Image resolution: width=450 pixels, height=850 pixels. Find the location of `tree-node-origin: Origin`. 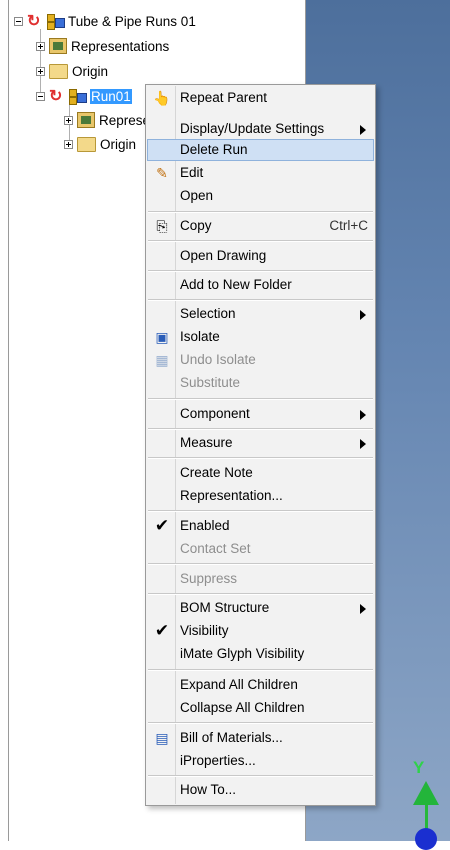

tree-node-origin: Origin is located at coordinates (72, 71).